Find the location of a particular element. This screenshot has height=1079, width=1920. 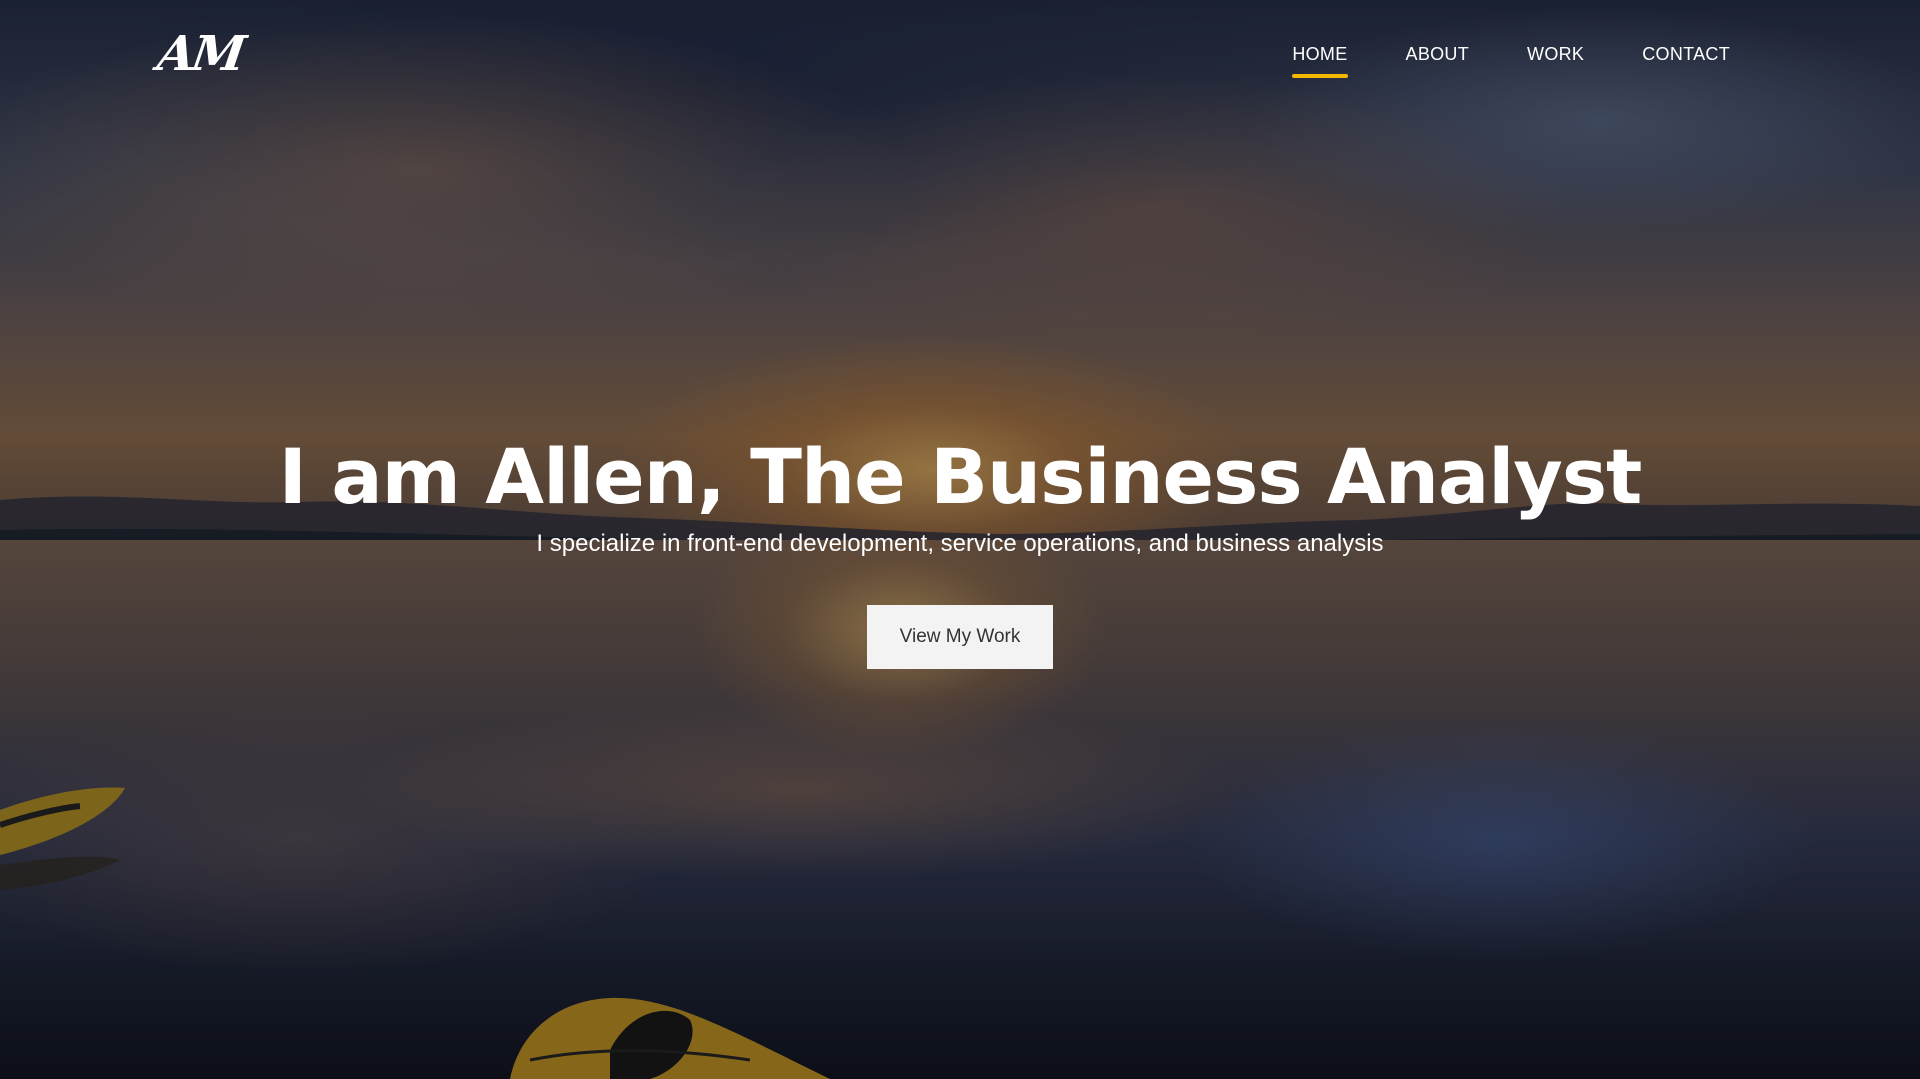

view-my-work-button: View My Work is located at coordinates (960, 637).